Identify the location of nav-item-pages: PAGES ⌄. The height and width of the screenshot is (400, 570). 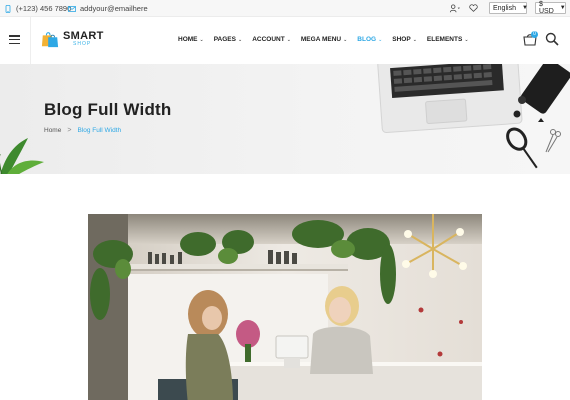
(228, 39).